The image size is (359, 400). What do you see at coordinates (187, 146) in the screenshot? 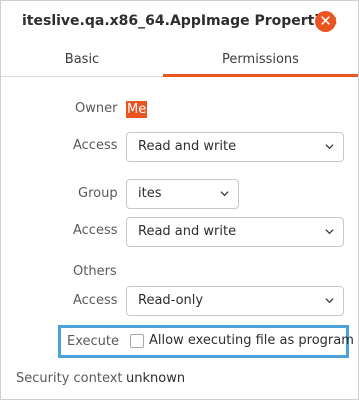
I see `owner-access-value: Read and write` at bounding box center [187, 146].